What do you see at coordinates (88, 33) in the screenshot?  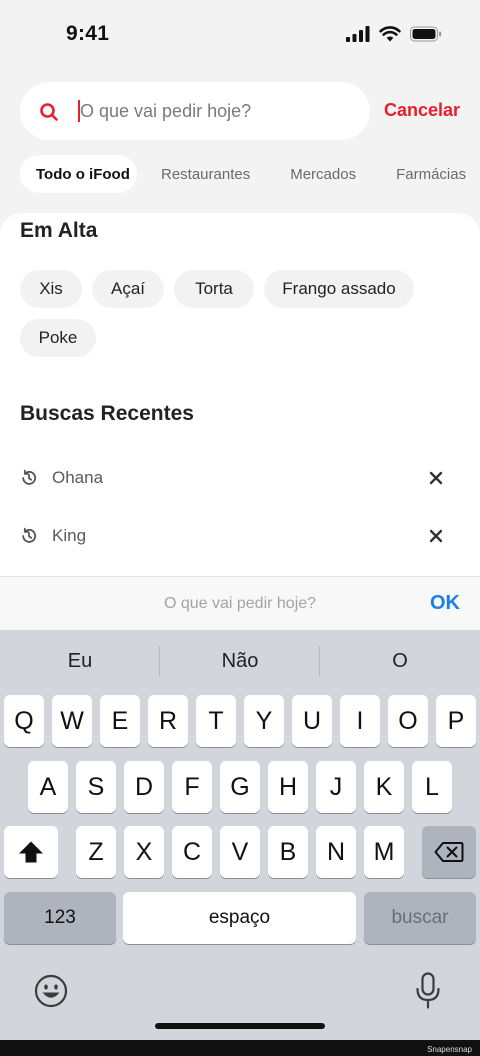 I see `status-time: 9:41` at bounding box center [88, 33].